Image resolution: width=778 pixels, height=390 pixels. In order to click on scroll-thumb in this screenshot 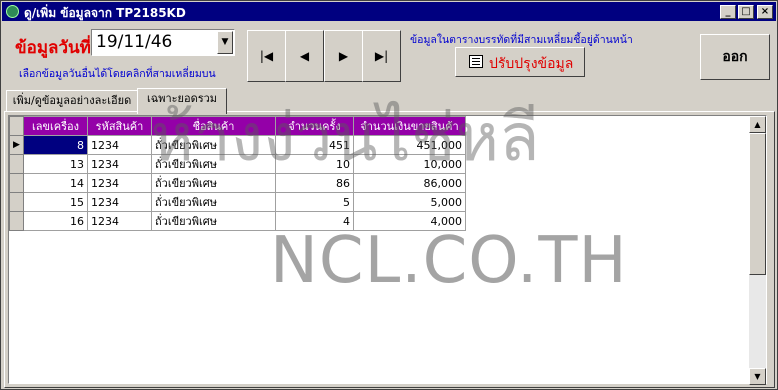, I will do `click(757, 204)`.